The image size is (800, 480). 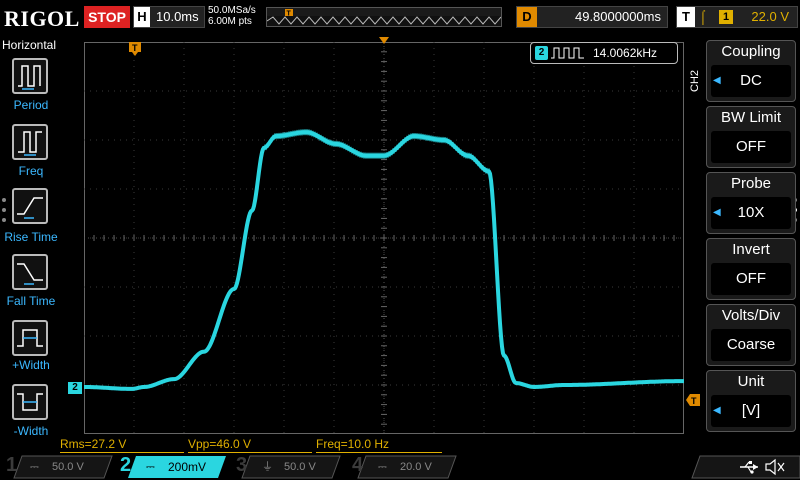 I want to click on ch3-number: 3, so click(x=241, y=465).